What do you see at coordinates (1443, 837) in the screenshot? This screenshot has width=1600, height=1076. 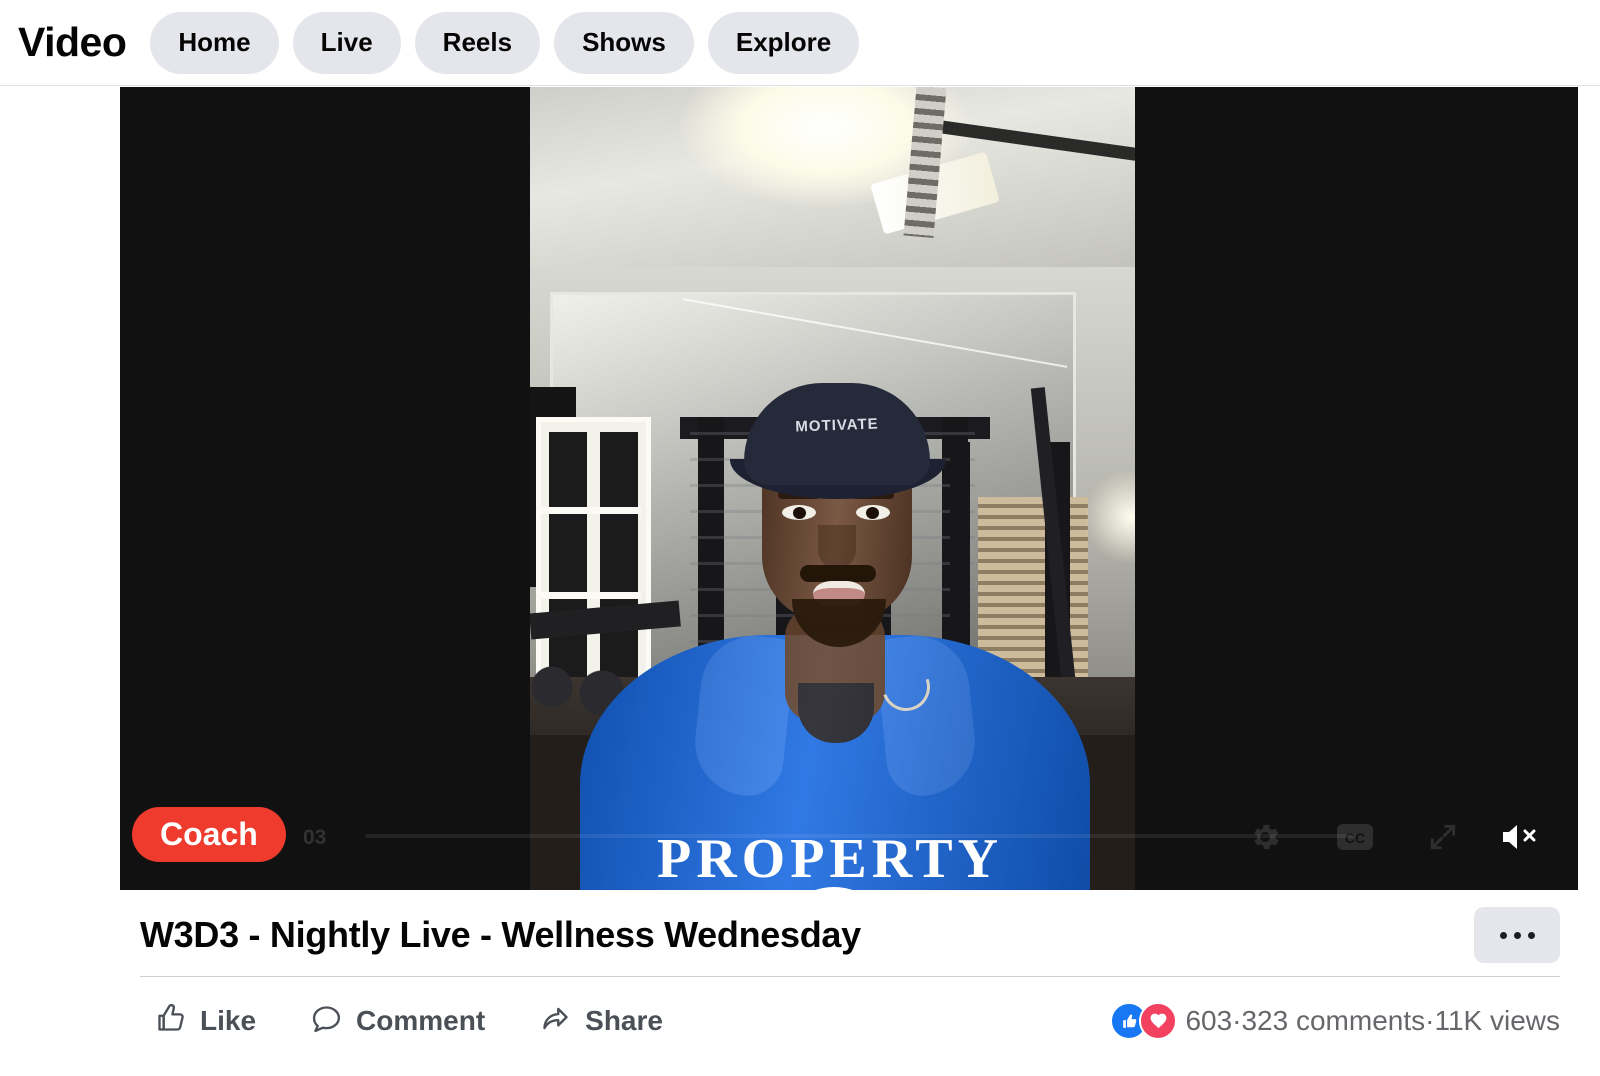 I see `fullscreen-expand-icon` at bounding box center [1443, 837].